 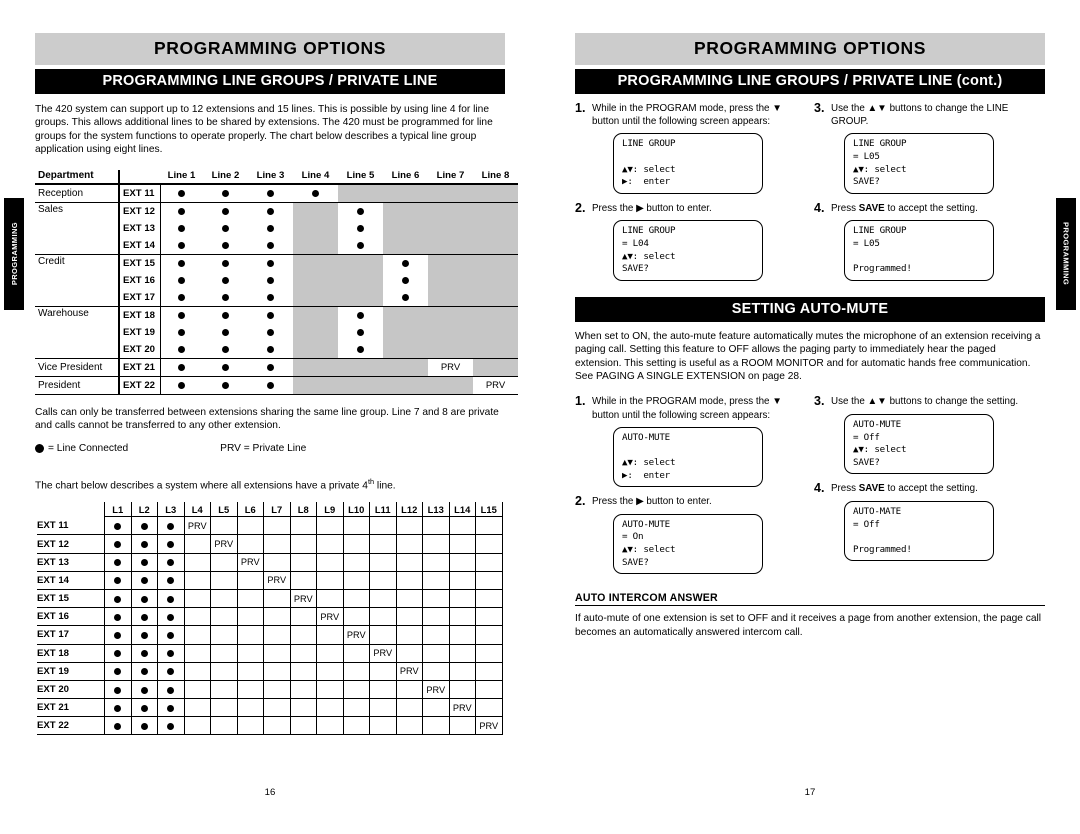 I want to click on lcd-line-4: ▶: enter, so click(x=646, y=475).